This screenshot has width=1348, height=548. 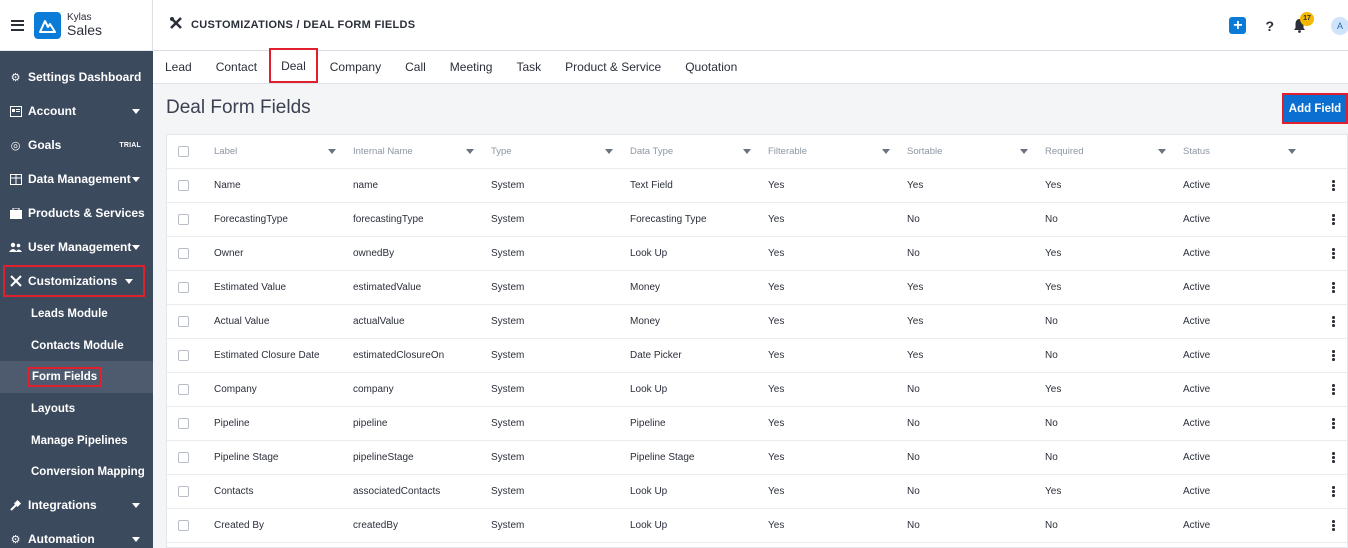 I want to click on tab-task: Task, so click(x=528, y=67).